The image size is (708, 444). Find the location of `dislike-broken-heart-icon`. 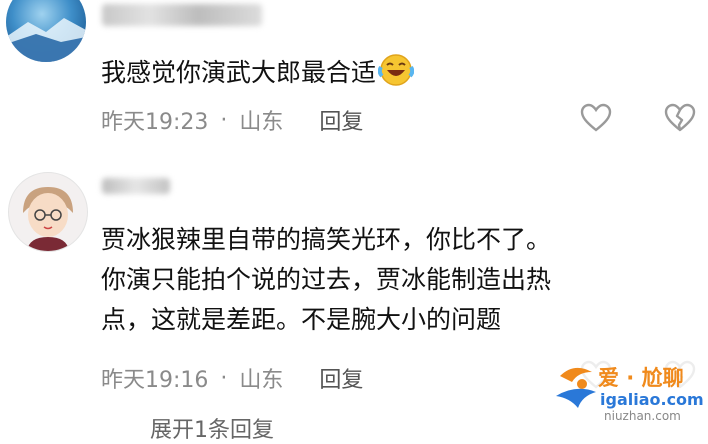

dislike-broken-heart-icon is located at coordinates (680, 120).